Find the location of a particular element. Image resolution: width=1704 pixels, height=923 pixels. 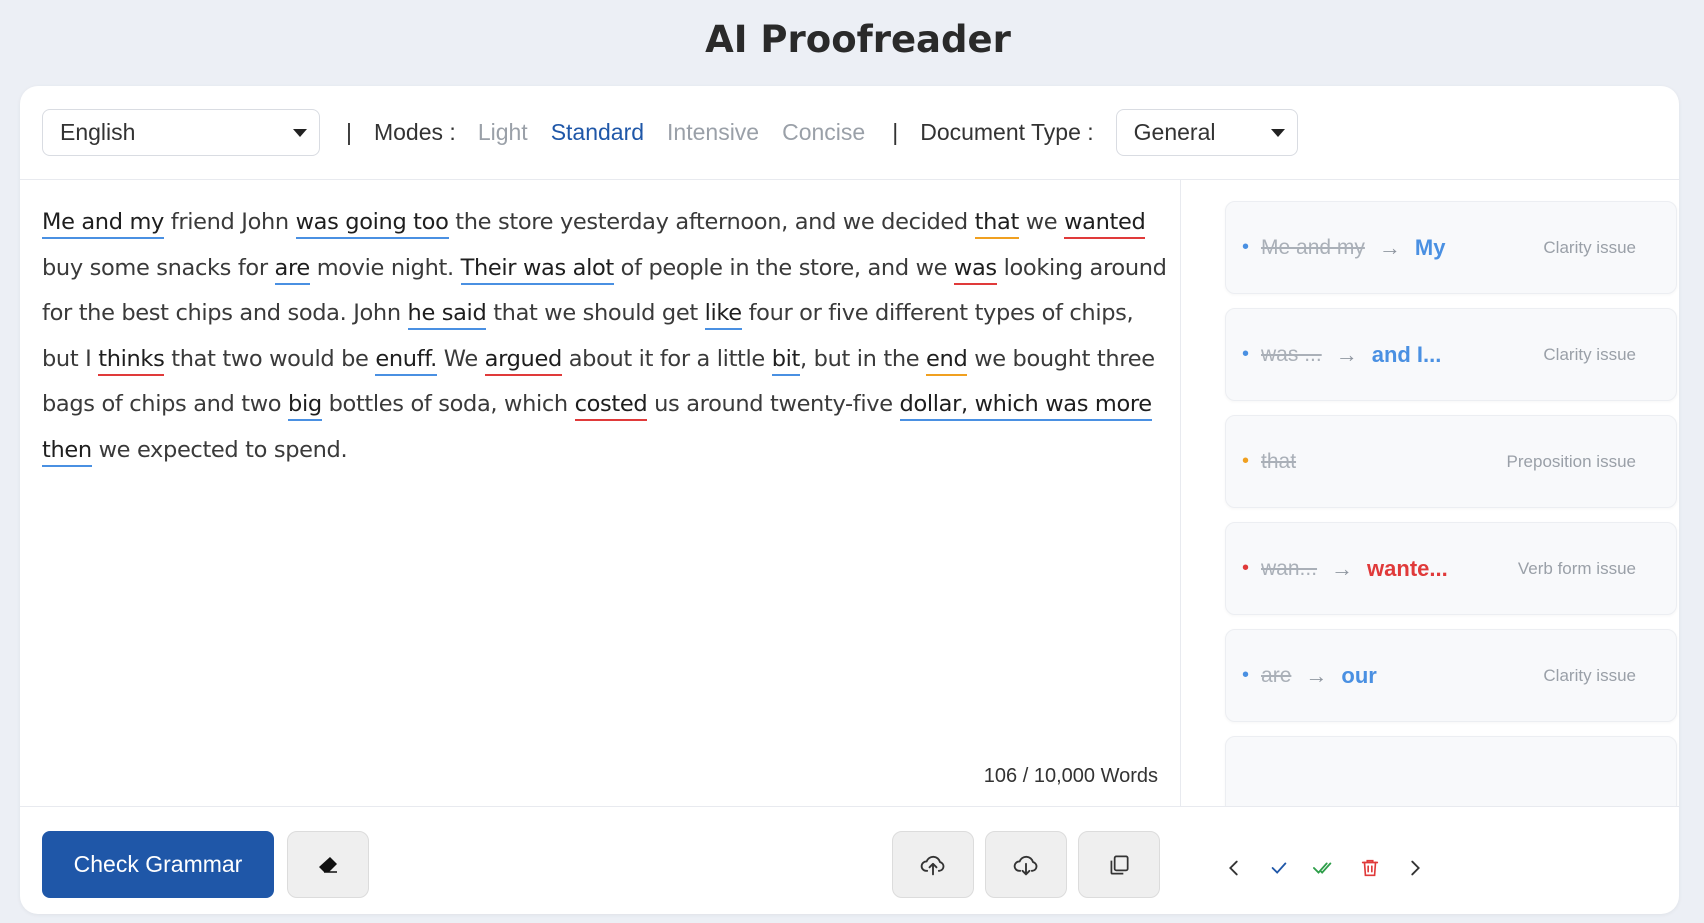

copy-icon is located at coordinates (1119, 864).